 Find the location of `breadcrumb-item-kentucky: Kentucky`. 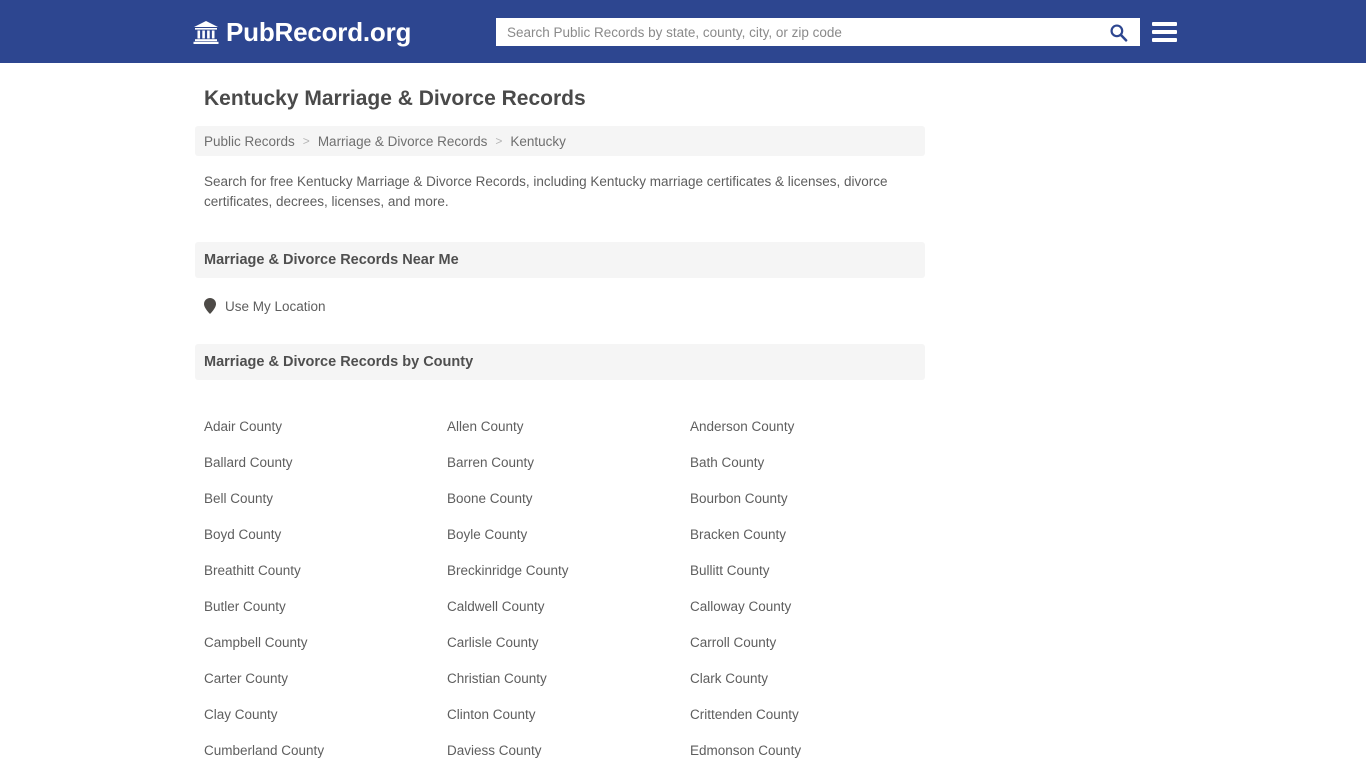

breadcrumb-item-kentucky: Kentucky is located at coordinates (538, 141).